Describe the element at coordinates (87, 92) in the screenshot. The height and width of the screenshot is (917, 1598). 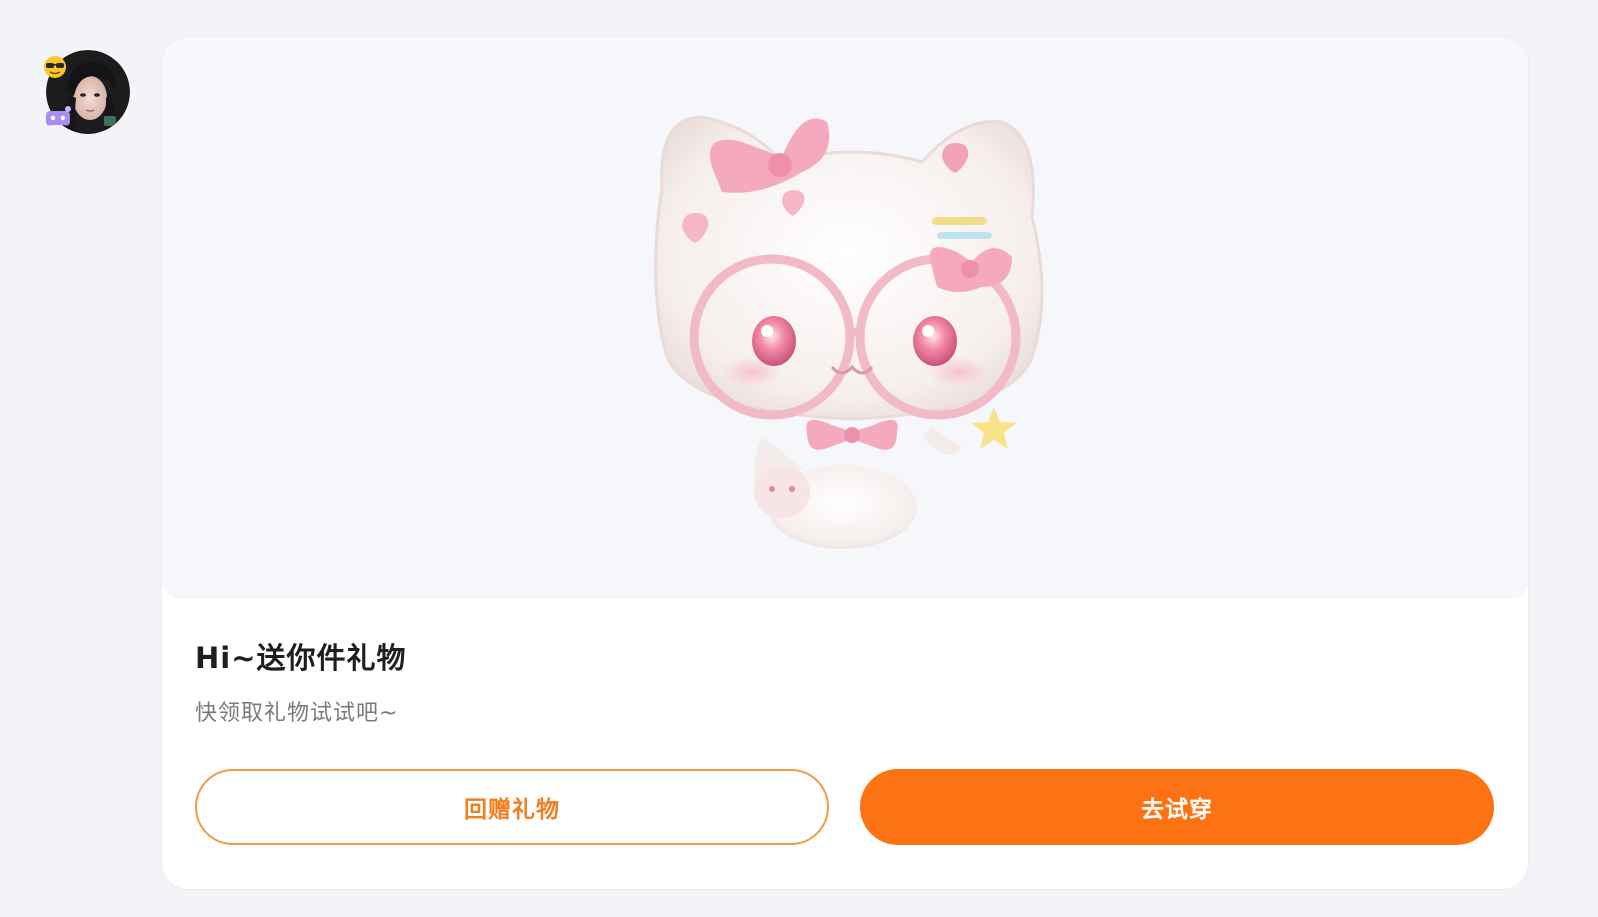
I see `sender-avatar` at that location.